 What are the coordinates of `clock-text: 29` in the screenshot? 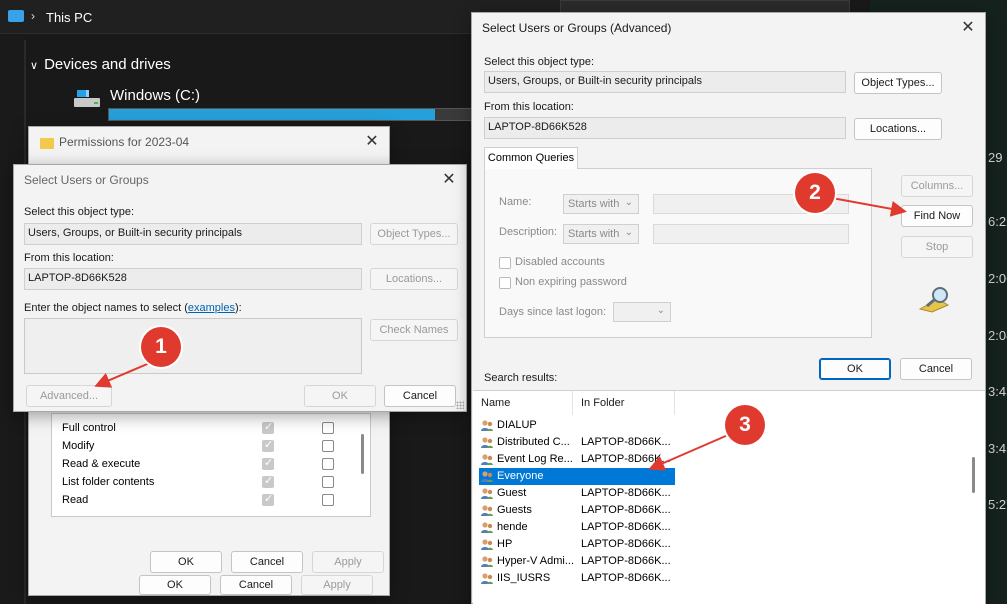 It's located at (995, 157).